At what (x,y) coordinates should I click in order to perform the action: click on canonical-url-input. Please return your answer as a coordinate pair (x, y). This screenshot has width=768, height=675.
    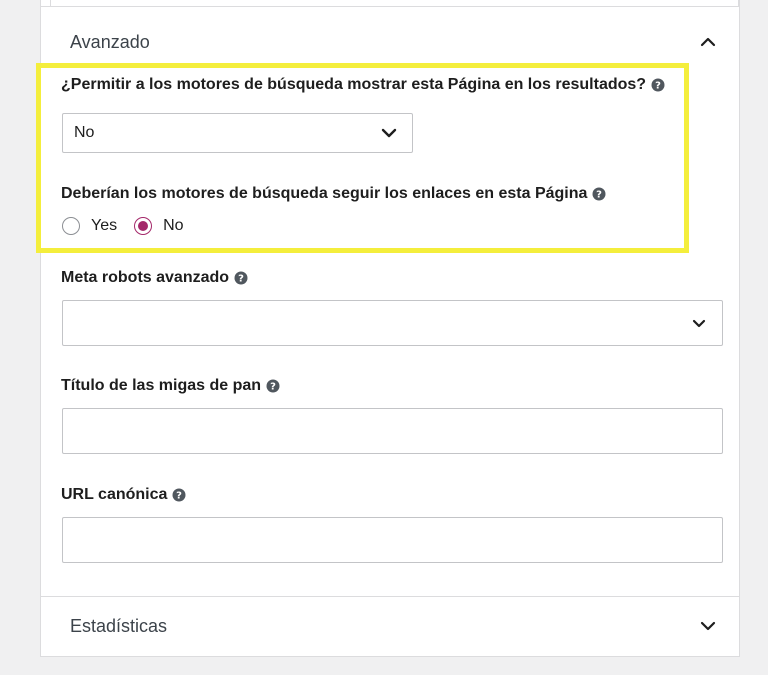
    Looking at the image, I should click on (392, 540).